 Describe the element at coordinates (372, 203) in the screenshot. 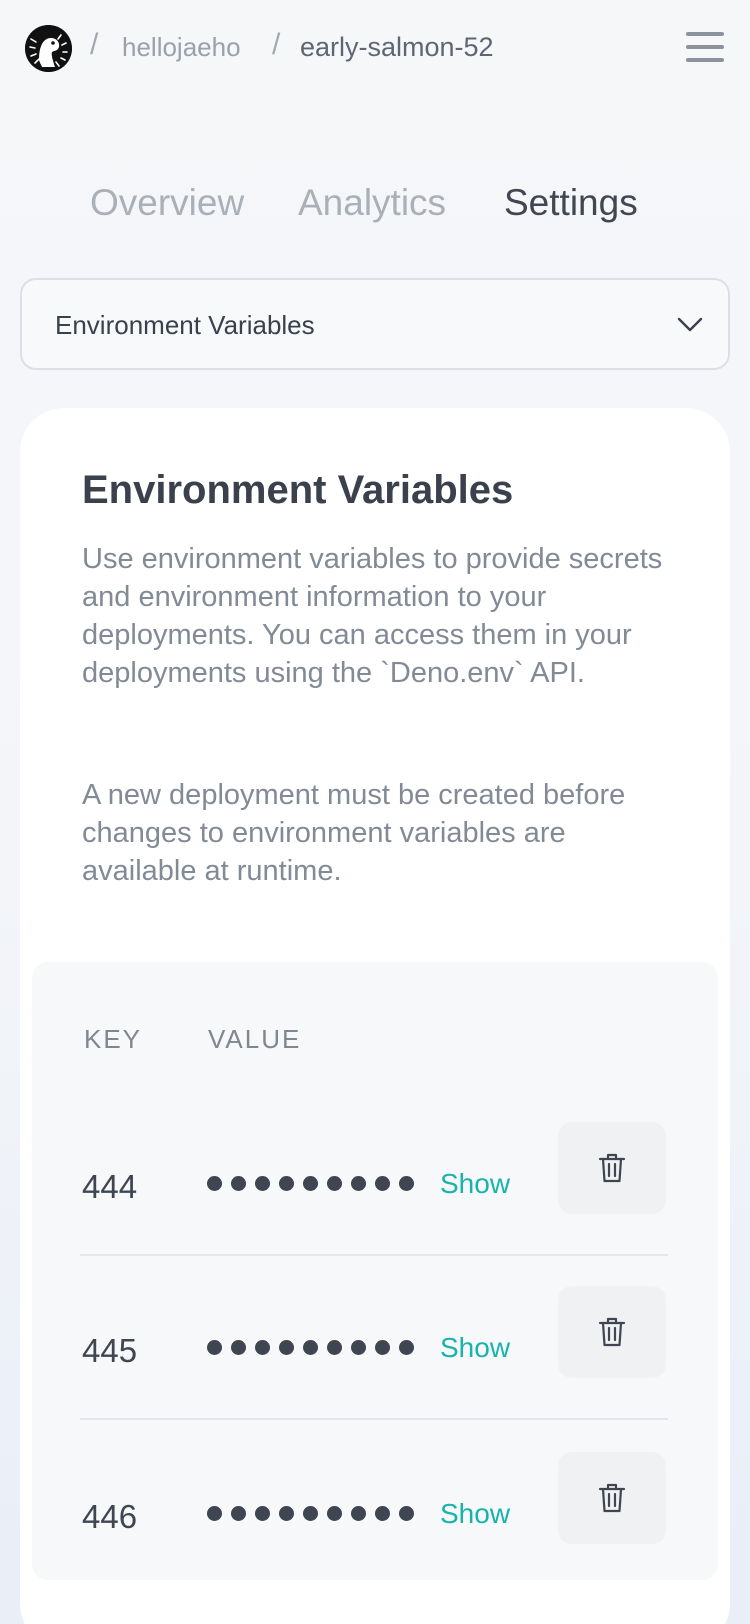

I see `tab-analytics: Analytics` at that location.